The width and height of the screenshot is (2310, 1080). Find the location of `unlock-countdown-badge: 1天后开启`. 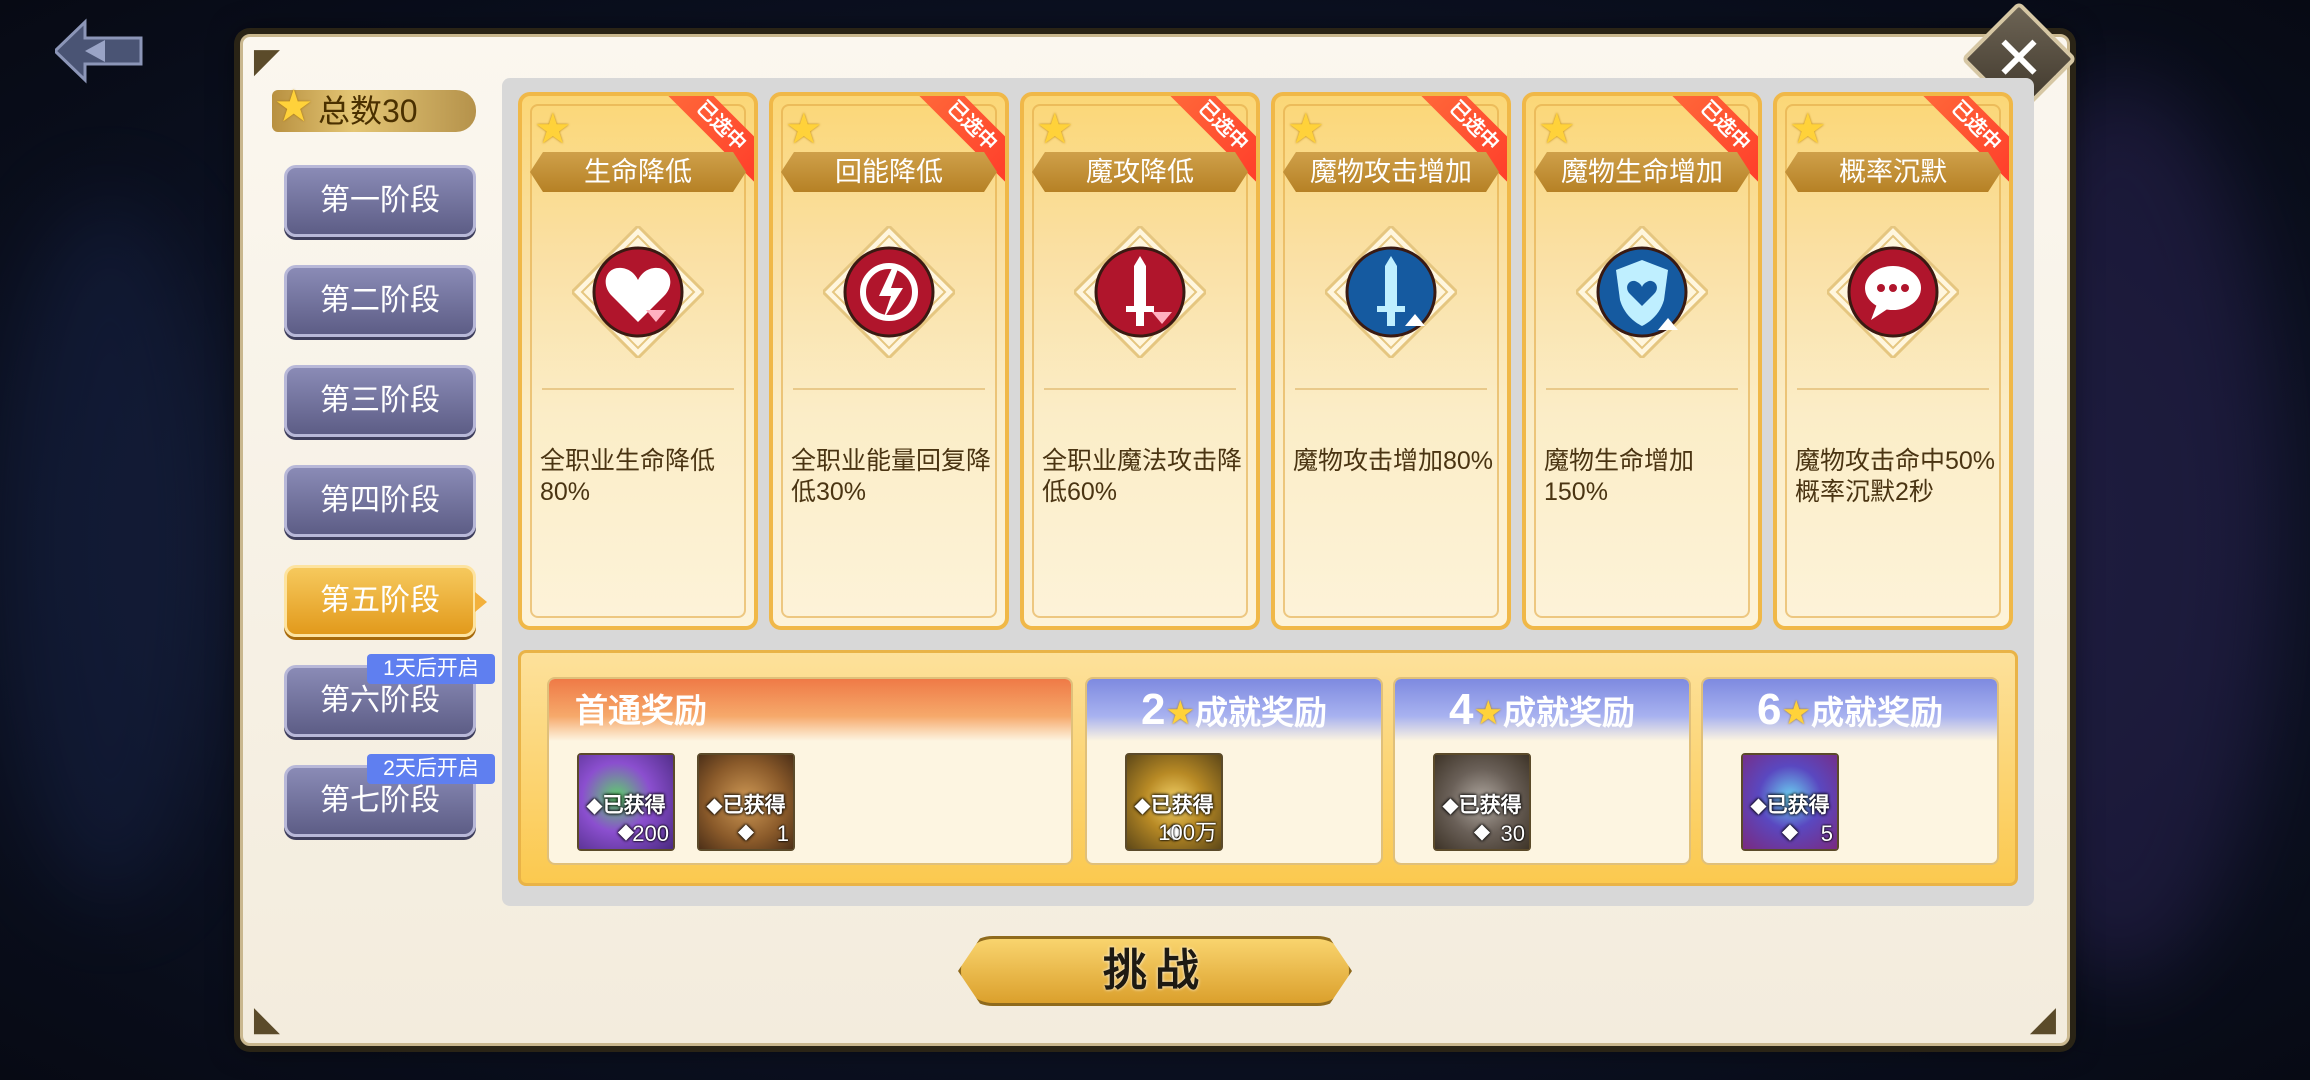

unlock-countdown-badge: 1天后开启 is located at coordinates (431, 669).